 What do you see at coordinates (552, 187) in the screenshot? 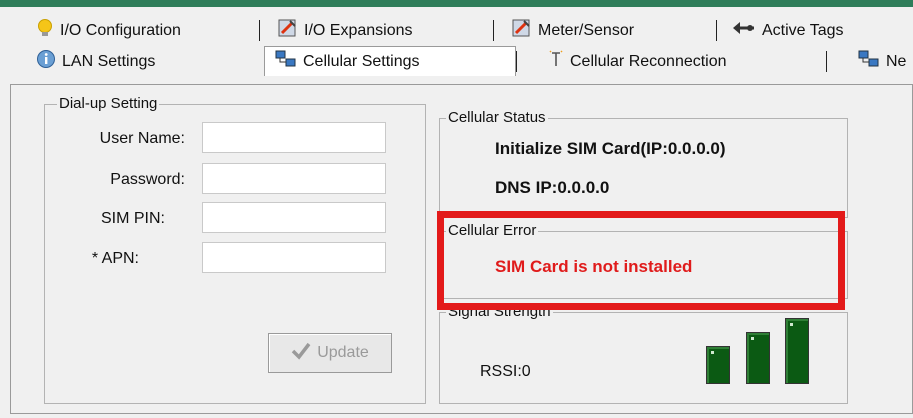
I see `dns-ip-status: DNS IP:0.0.0.0` at bounding box center [552, 187].